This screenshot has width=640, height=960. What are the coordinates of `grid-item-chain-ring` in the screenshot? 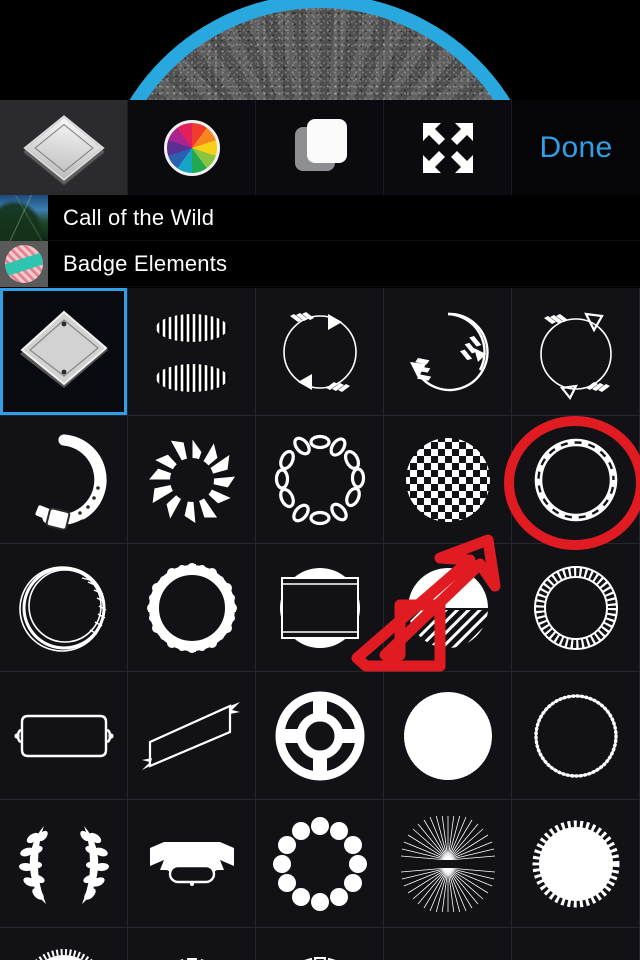 It's located at (320, 480).